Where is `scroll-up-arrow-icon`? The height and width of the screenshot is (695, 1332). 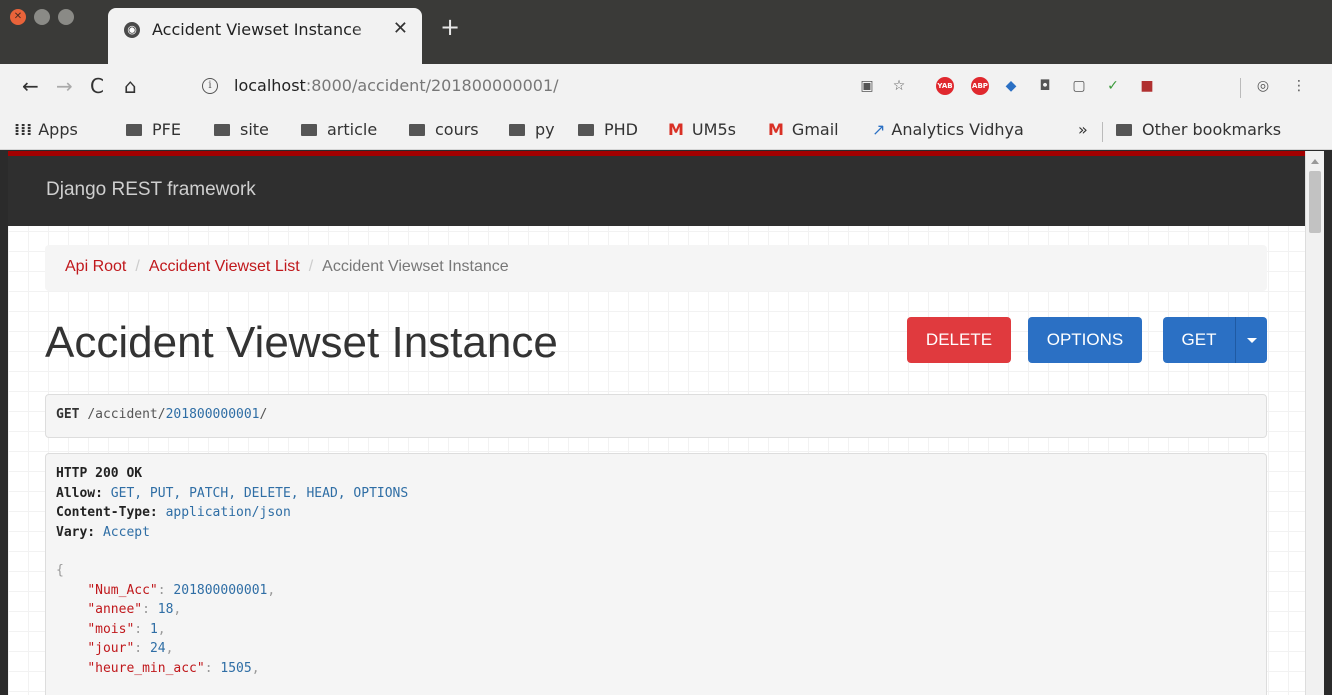 scroll-up-arrow-icon is located at coordinates (1315, 161).